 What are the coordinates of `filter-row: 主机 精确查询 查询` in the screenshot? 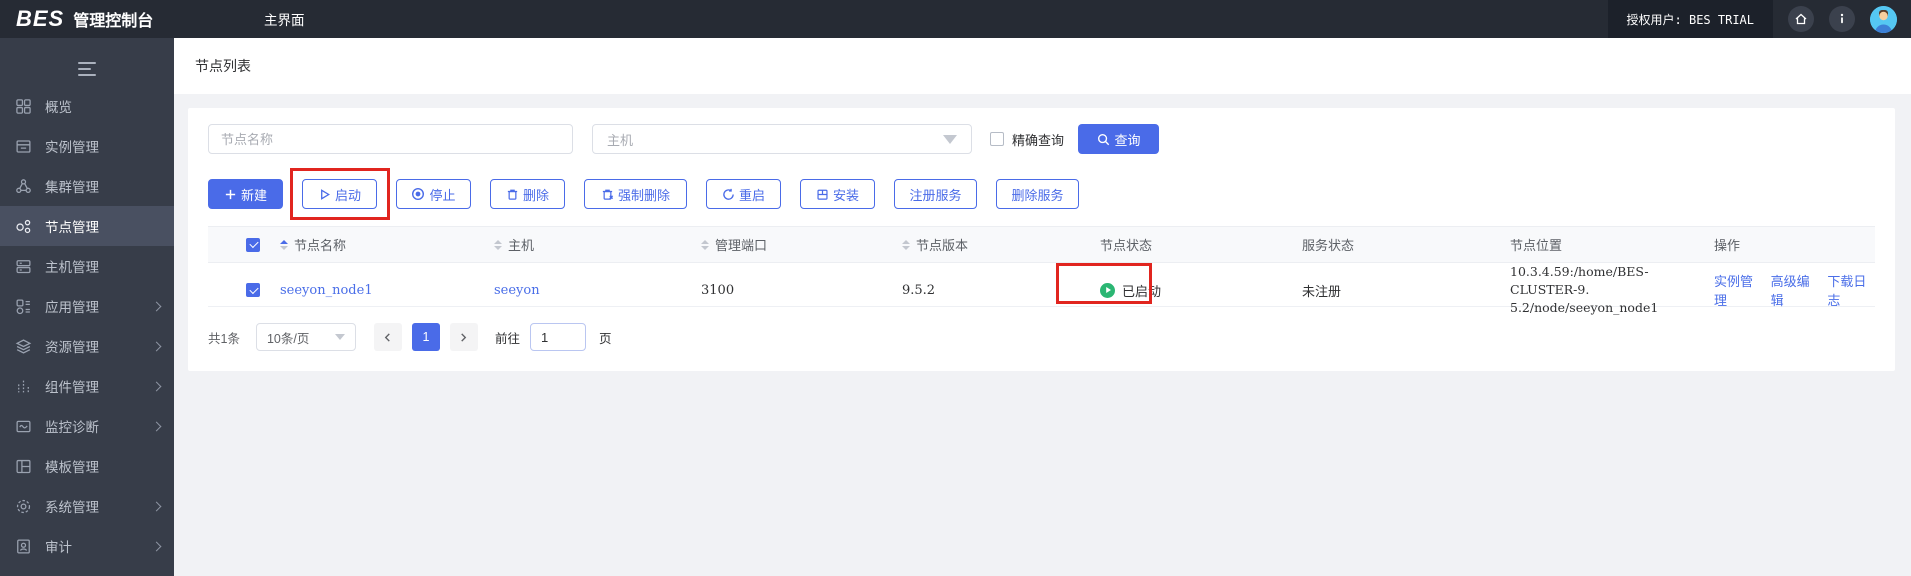 It's located at (1041, 139).